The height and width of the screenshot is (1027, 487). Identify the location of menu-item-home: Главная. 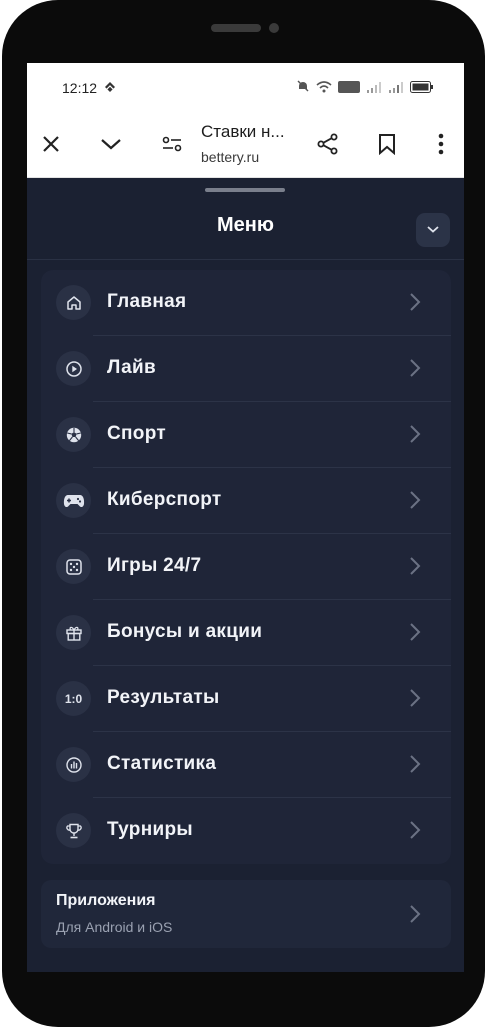
(246, 303).